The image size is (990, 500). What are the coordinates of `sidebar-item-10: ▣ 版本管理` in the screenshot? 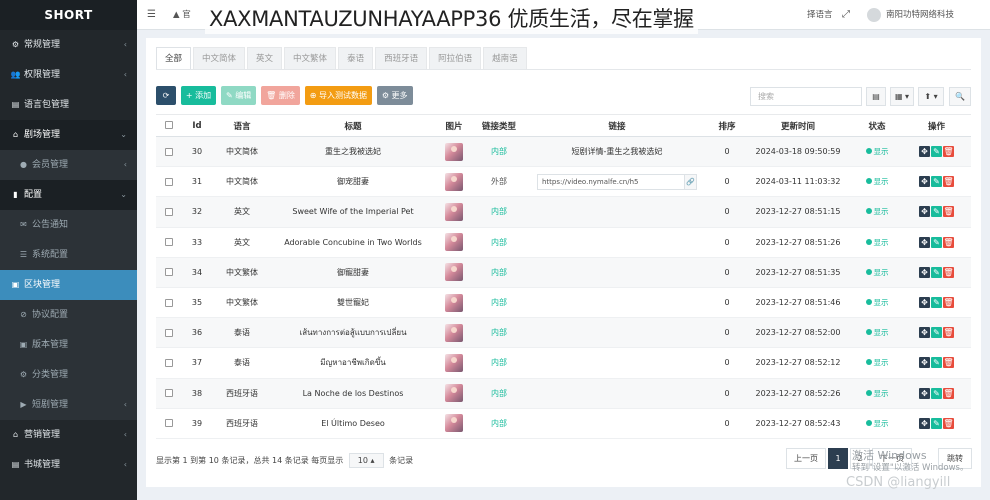 It's located at (68, 345).